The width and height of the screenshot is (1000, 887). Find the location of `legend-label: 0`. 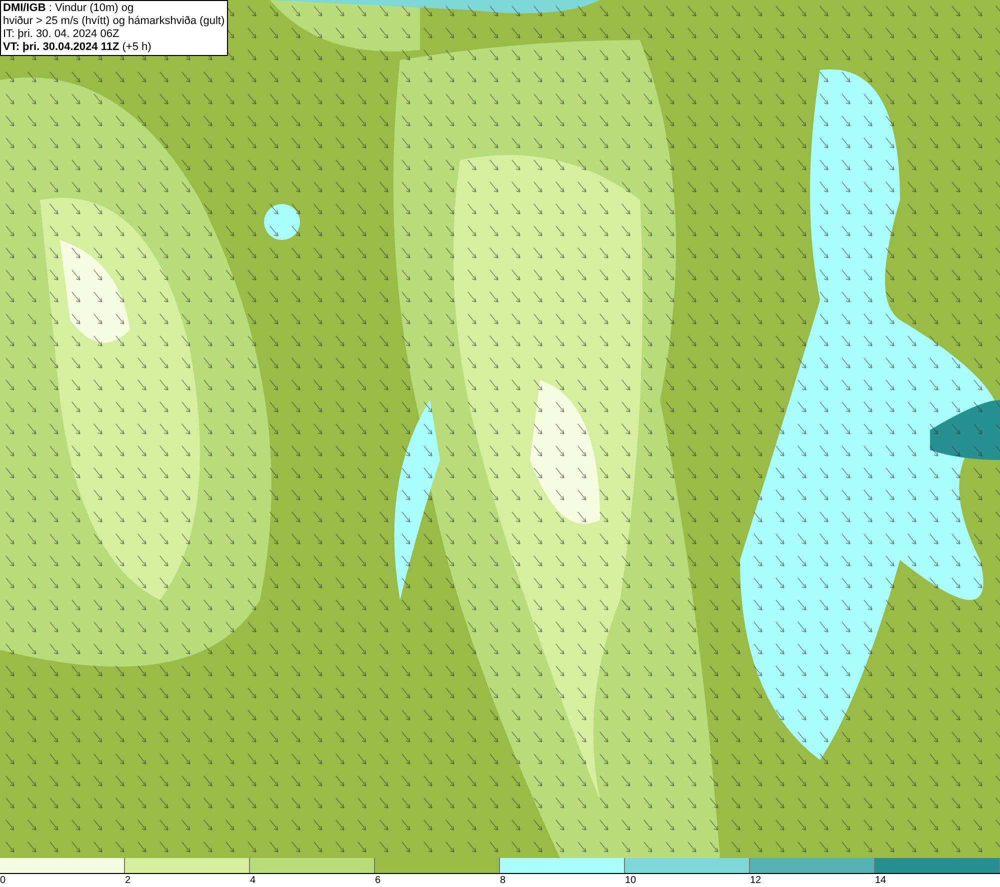

legend-label: 0 is located at coordinates (3, 880).